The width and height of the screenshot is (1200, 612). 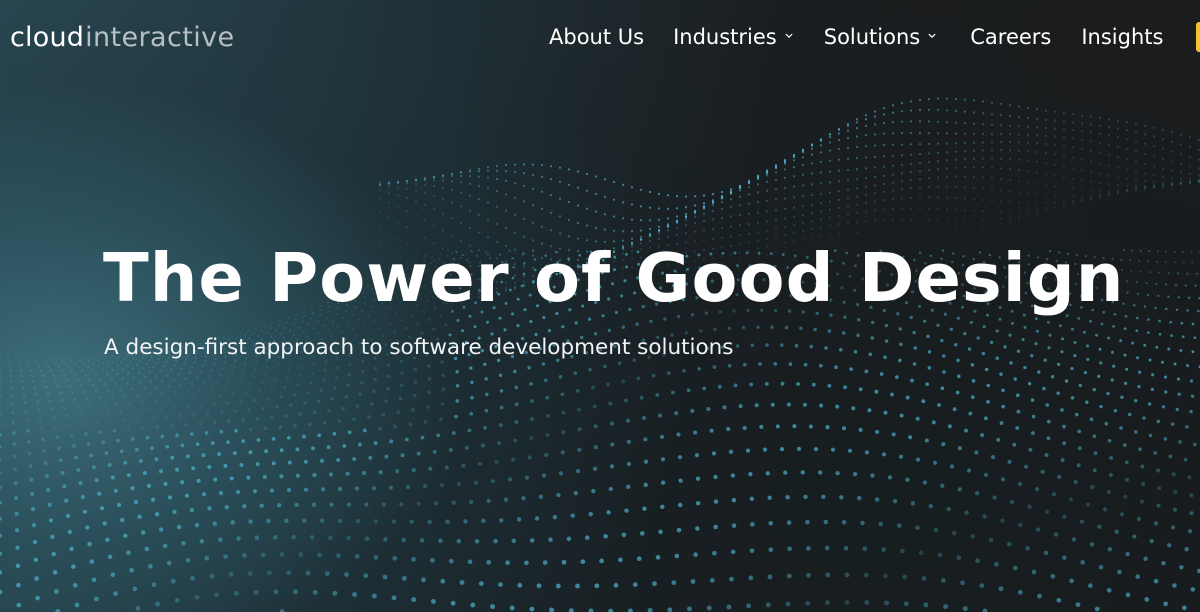 I want to click on nav-item-solutions: Solutions, so click(x=880, y=37).